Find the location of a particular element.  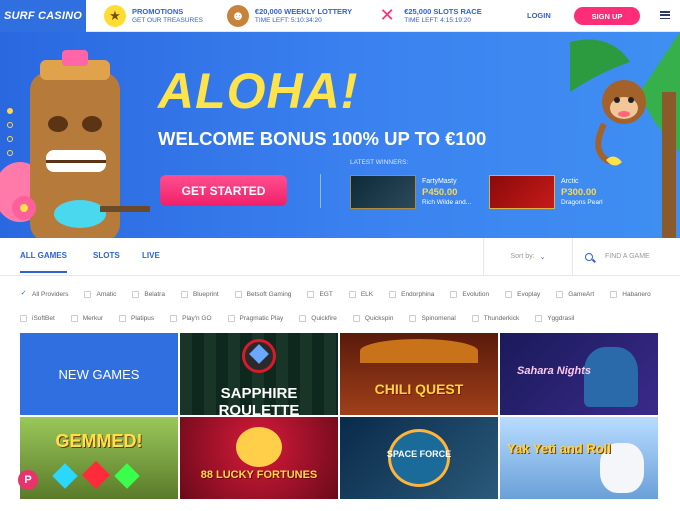

provider-filter-item: Amatic is located at coordinates (100, 294).